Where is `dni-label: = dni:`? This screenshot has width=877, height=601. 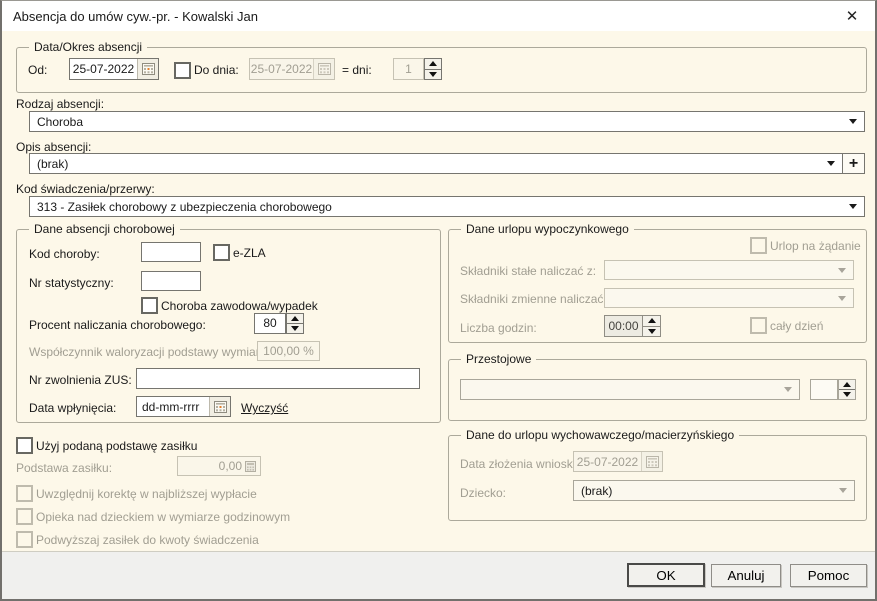 dni-label: = dni: is located at coordinates (357, 70).